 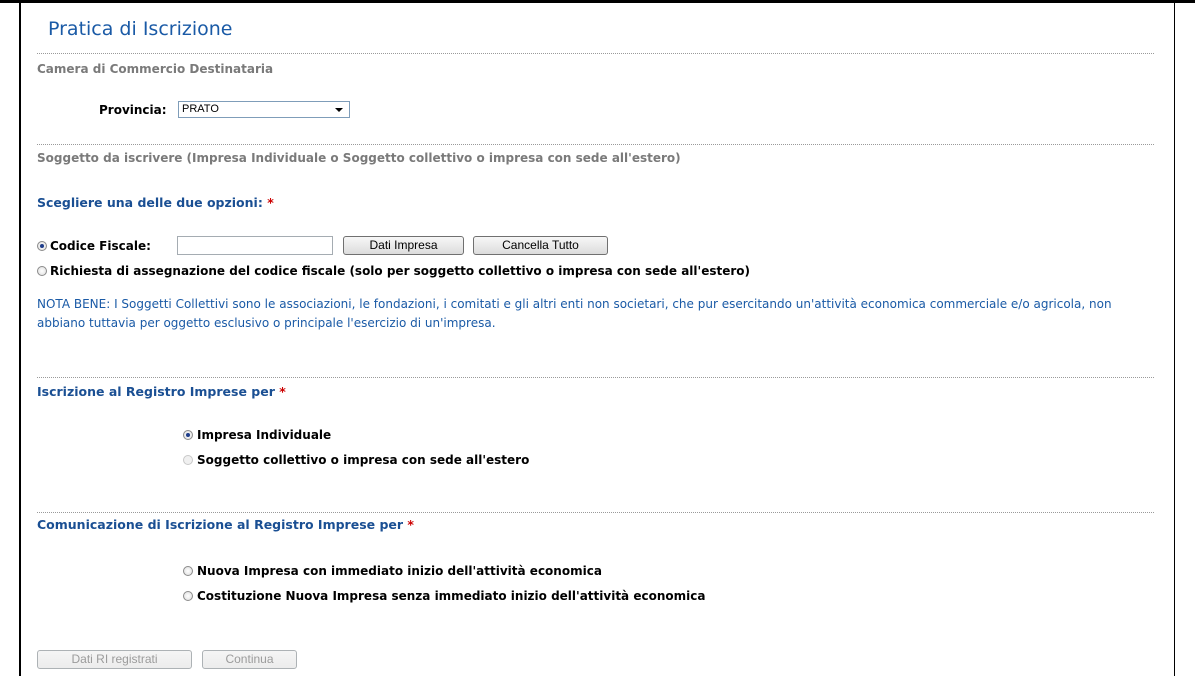 I want to click on codice-fiscale-label: Codice Fiscale:, so click(x=100, y=246).